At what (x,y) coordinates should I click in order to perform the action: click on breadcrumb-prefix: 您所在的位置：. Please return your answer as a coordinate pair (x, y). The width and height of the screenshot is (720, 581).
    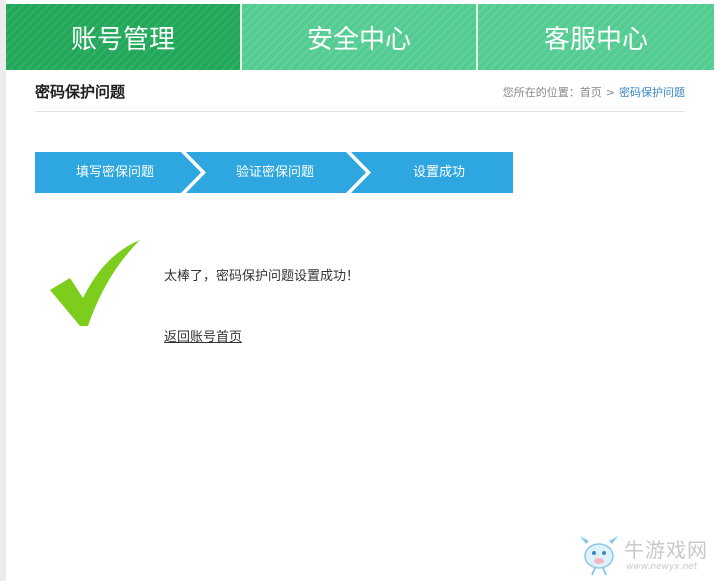
    Looking at the image, I should click on (541, 92).